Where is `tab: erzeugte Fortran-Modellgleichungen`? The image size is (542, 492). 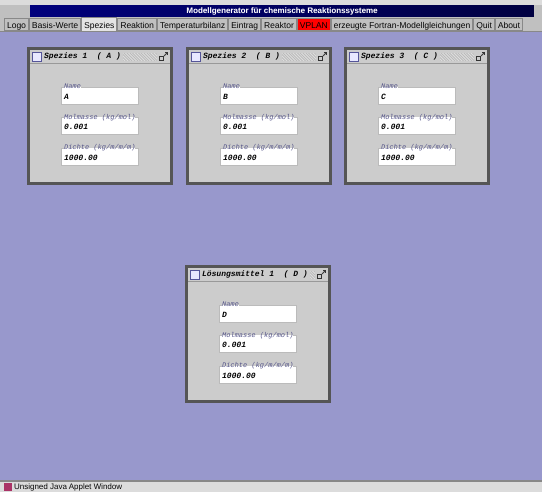 tab: erzeugte Fortran-Modellgleichungen is located at coordinates (402, 24).